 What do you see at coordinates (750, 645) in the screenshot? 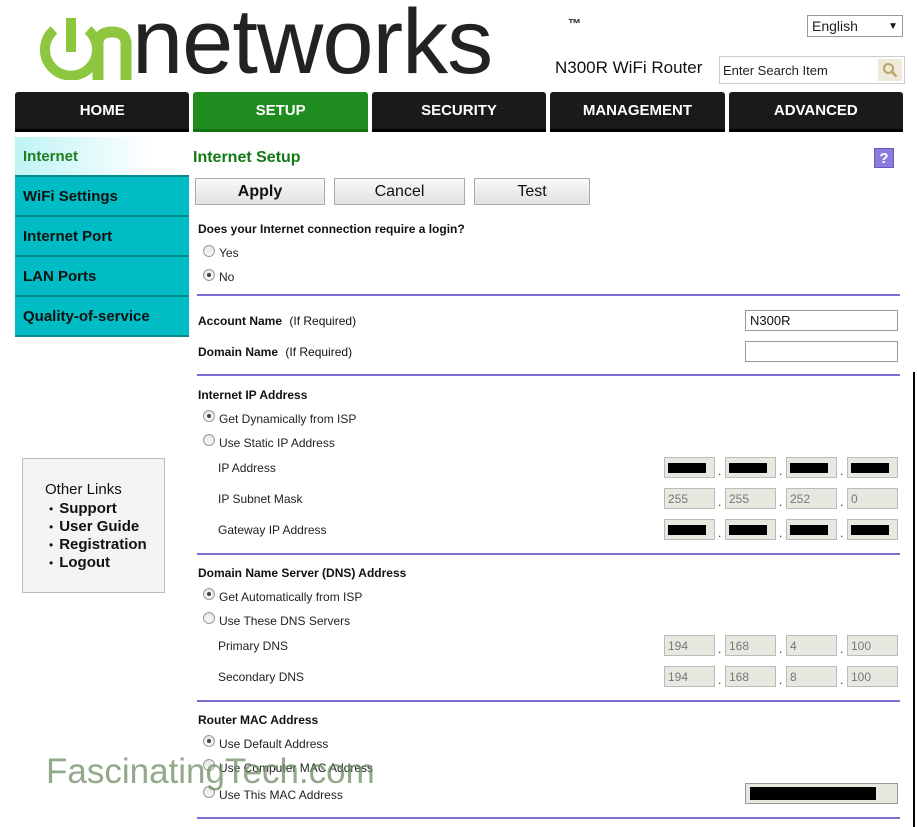
I see `primary-dns-octet-2: 168` at bounding box center [750, 645].